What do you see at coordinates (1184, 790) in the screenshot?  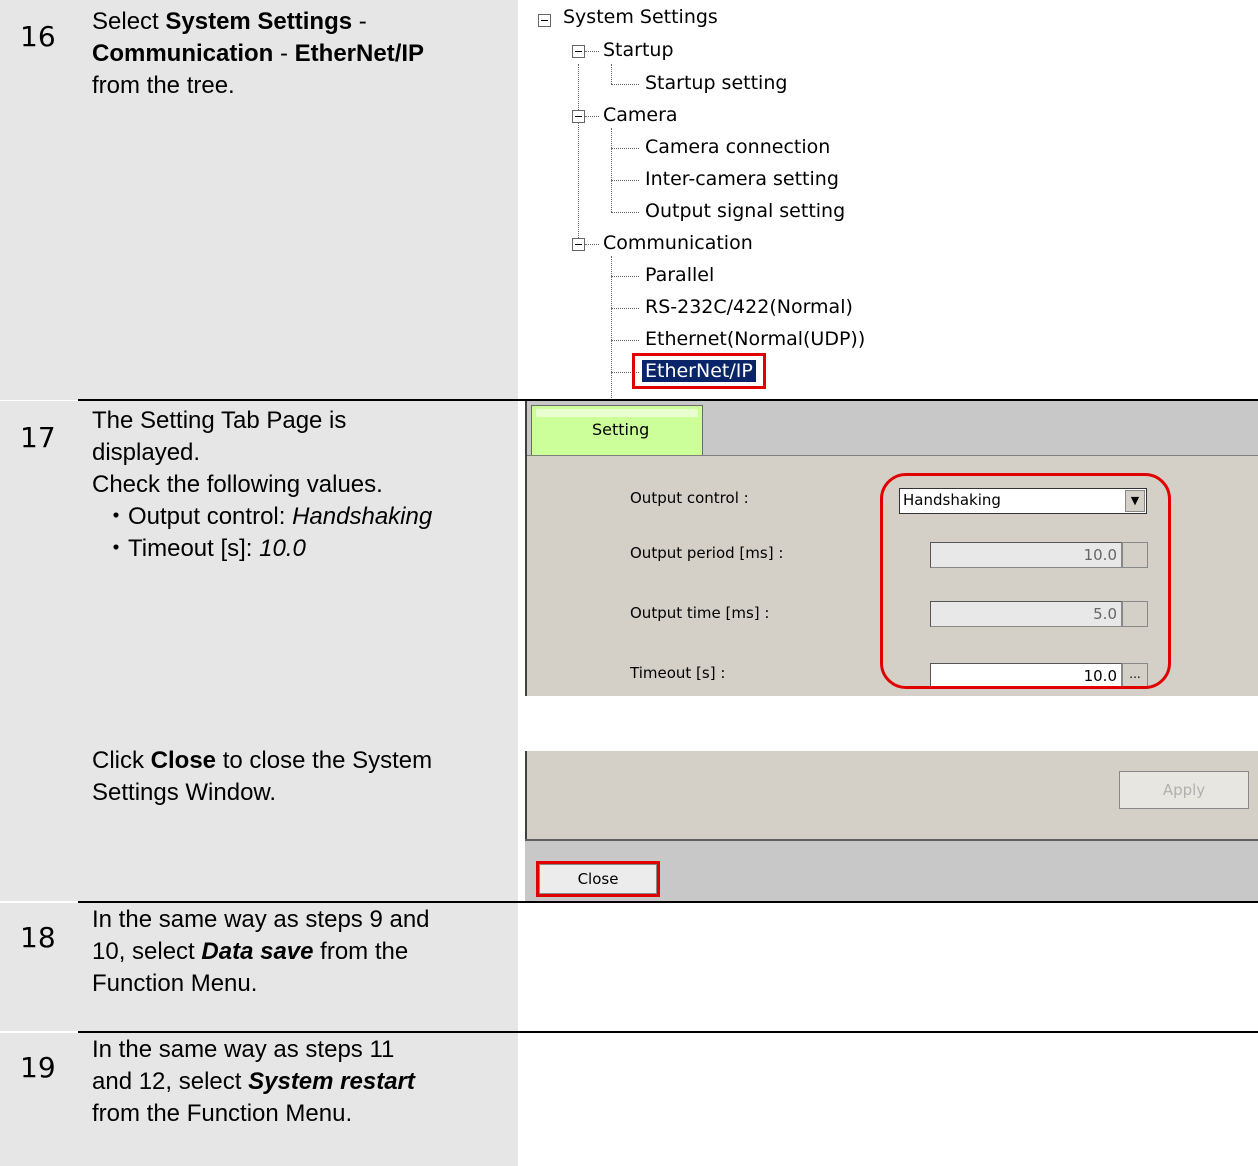 I see `apply-button: Apply` at bounding box center [1184, 790].